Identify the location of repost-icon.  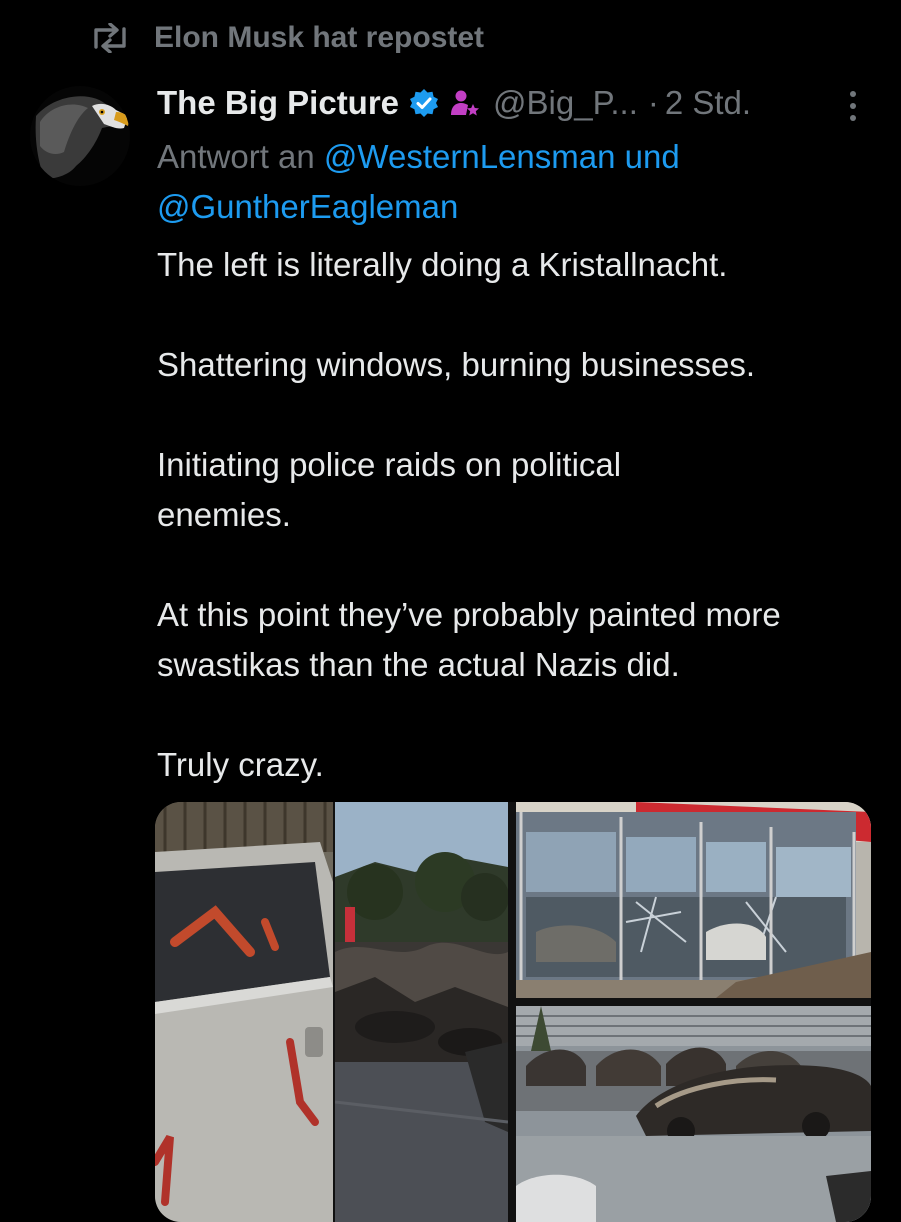
(110, 38).